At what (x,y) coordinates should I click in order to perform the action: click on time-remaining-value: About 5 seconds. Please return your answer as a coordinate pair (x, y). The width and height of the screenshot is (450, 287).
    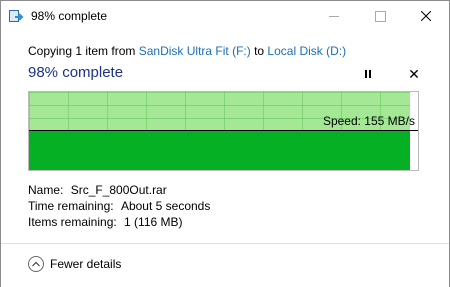
    Looking at the image, I should click on (165, 206).